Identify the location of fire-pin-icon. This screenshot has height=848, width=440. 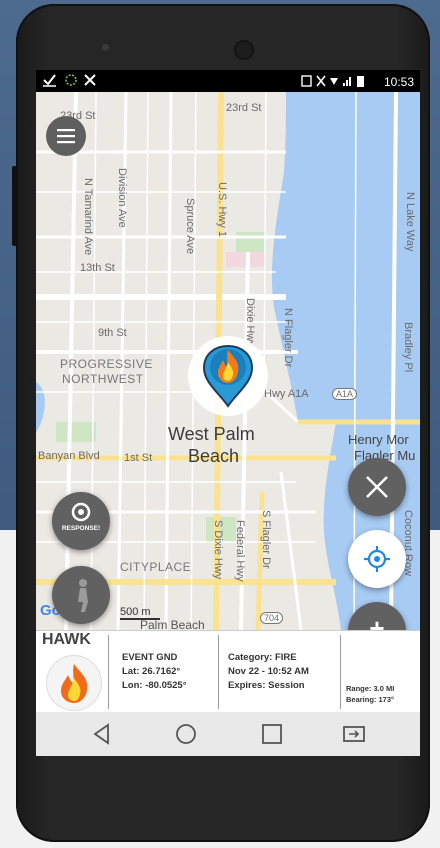
(228, 376).